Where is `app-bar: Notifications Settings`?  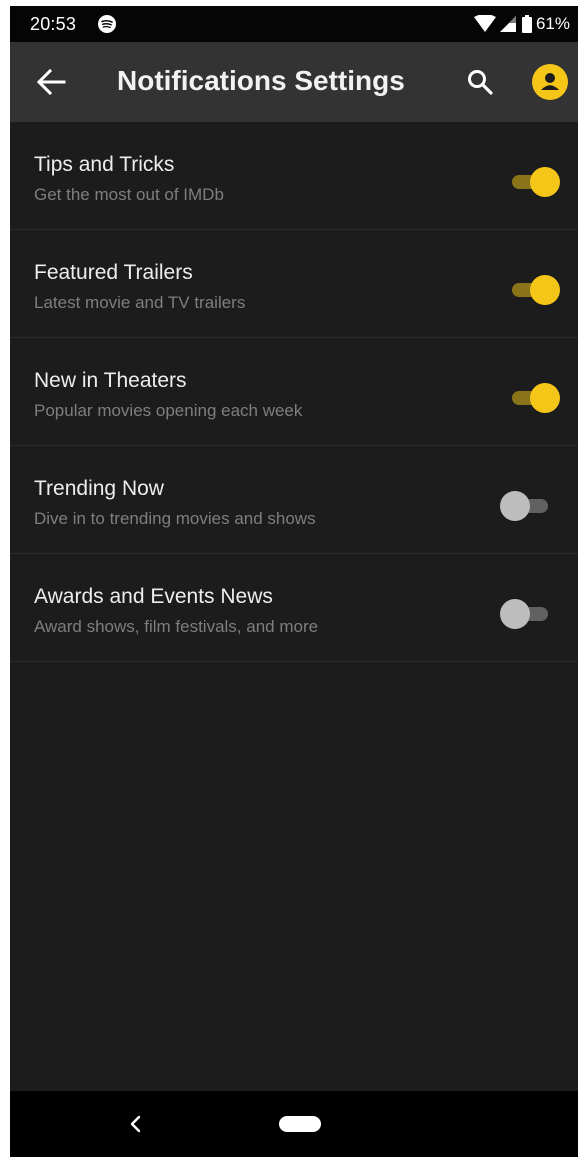 app-bar: Notifications Settings is located at coordinates (294, 82).